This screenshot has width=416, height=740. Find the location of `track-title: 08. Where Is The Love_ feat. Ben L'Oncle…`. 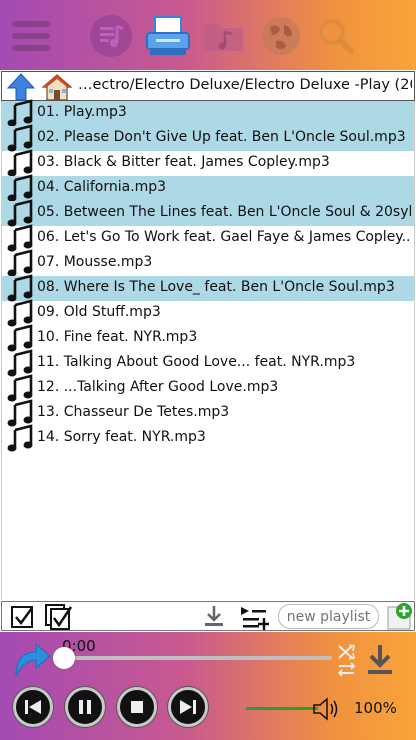

track-title: 08. Where Is The Love_ feat. Ben L'Oncle… is located at coordinates (216, 287).